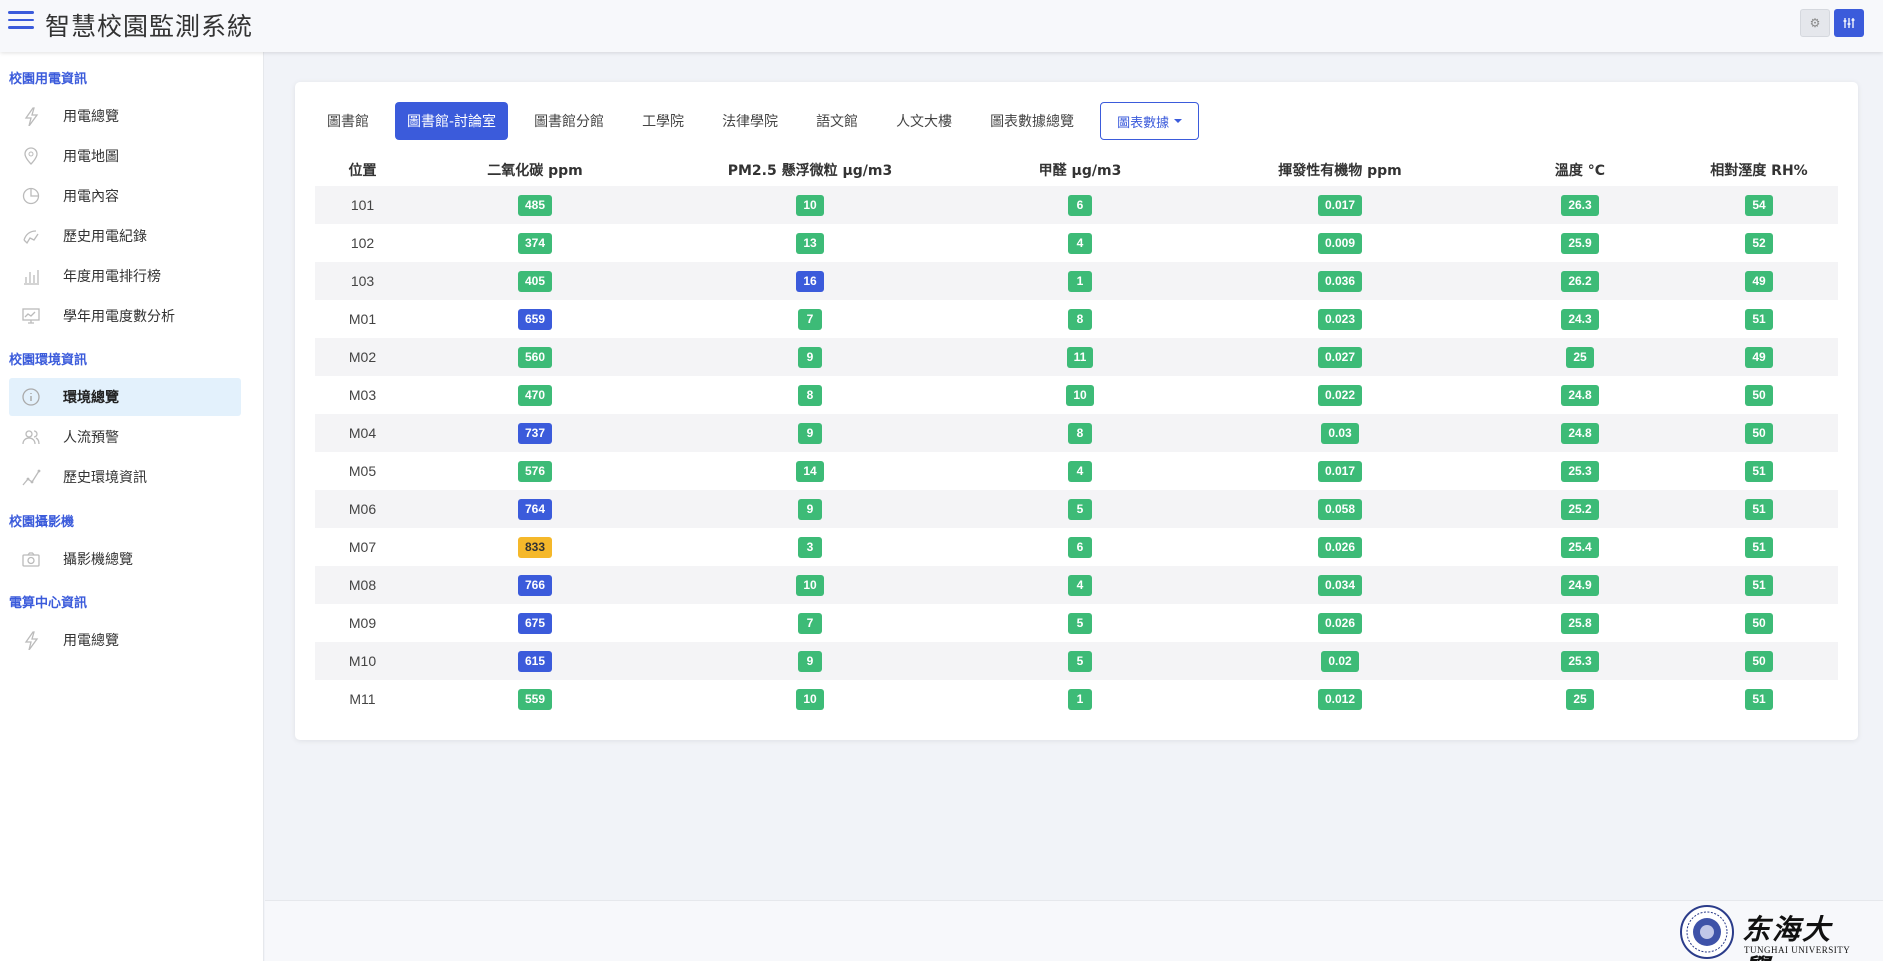  Describe the element at coordinates (810, 205) in the screenshot. I see `pm25-badge: 10` at that location.